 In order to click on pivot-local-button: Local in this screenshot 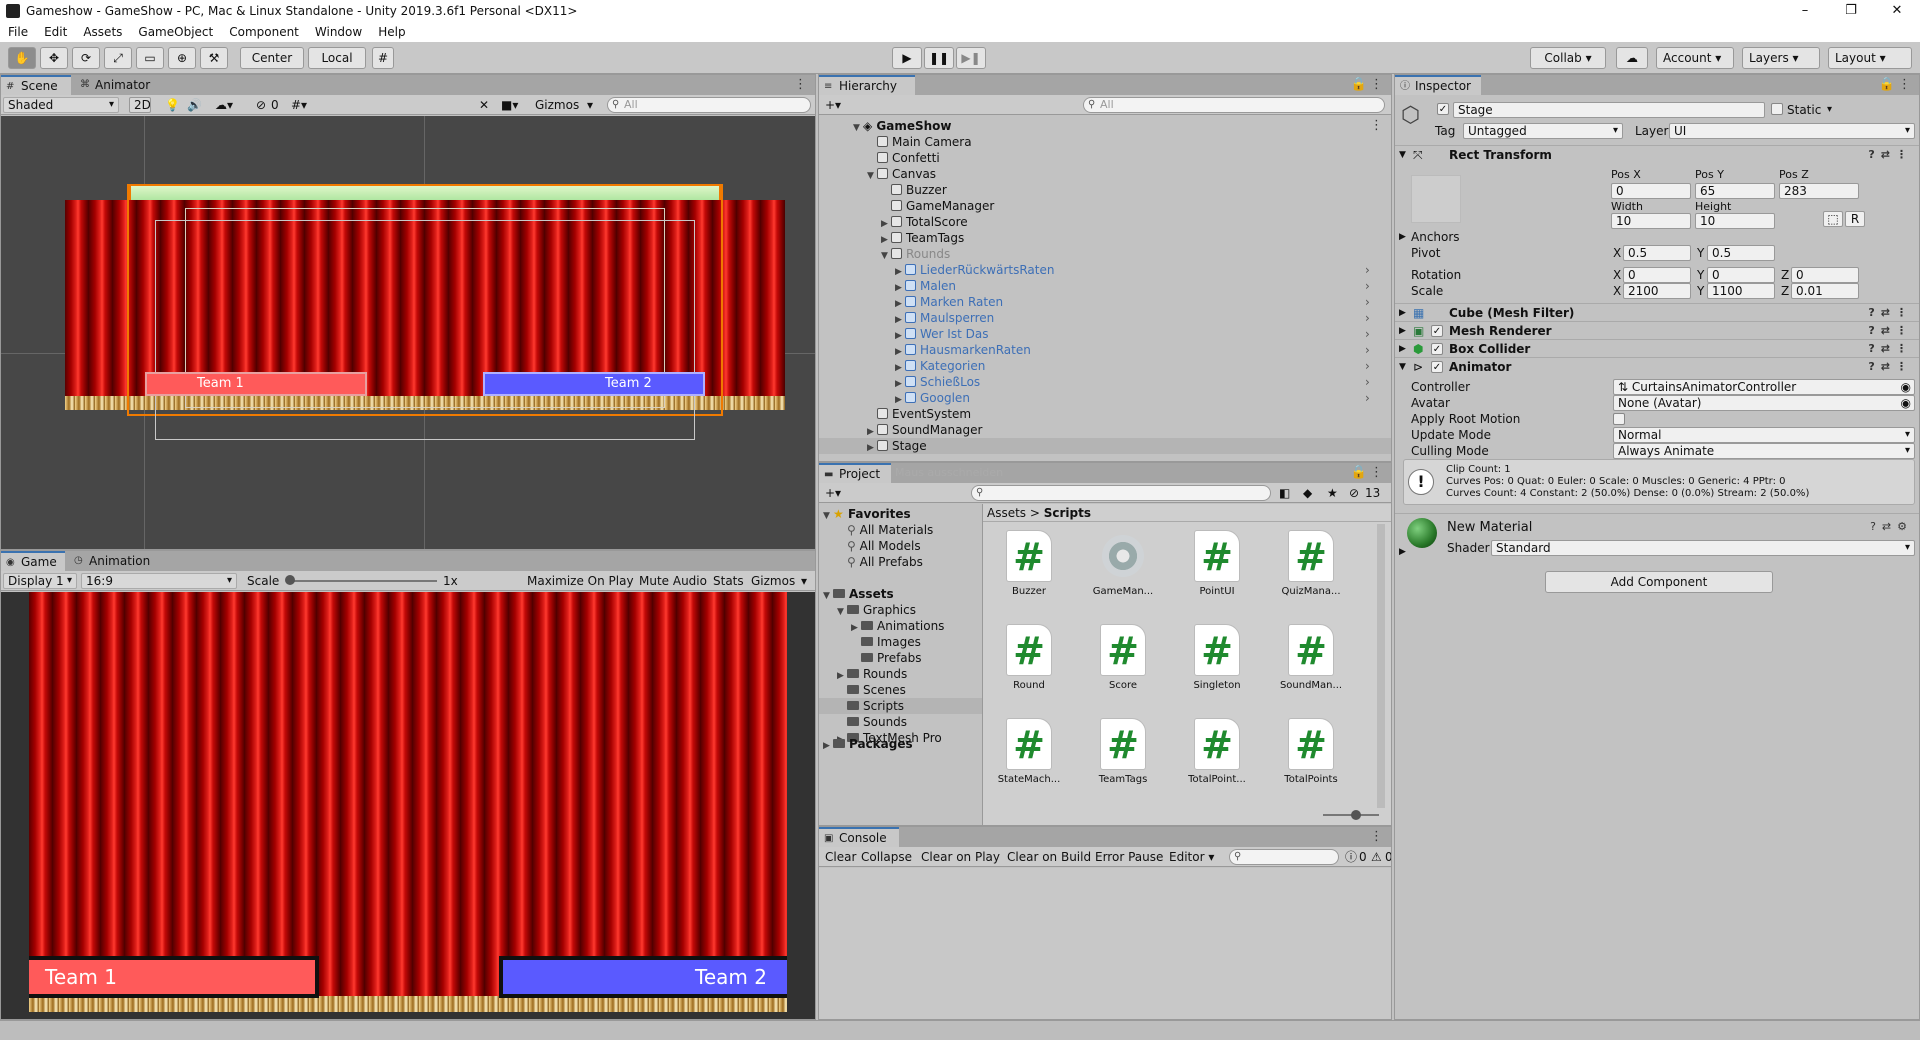, I will do `click(337, 58)`.